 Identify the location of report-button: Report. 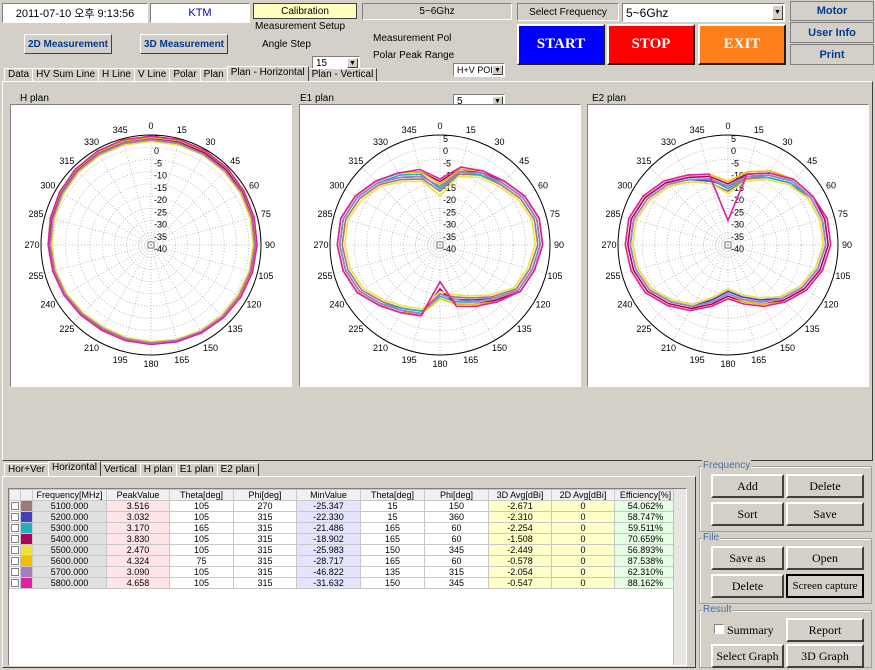
(825, 630).